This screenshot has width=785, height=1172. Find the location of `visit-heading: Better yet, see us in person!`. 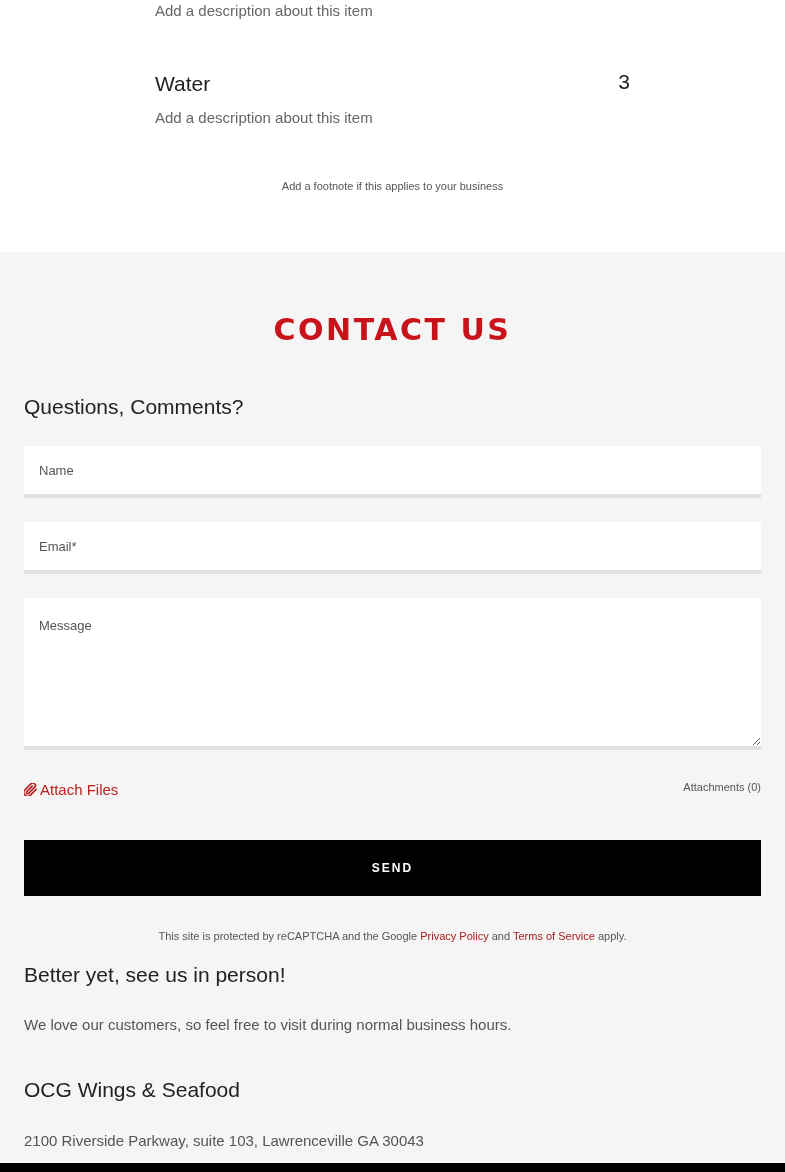

visit-heading: Better yet, see us in person! is located at coordinates (155, 975).